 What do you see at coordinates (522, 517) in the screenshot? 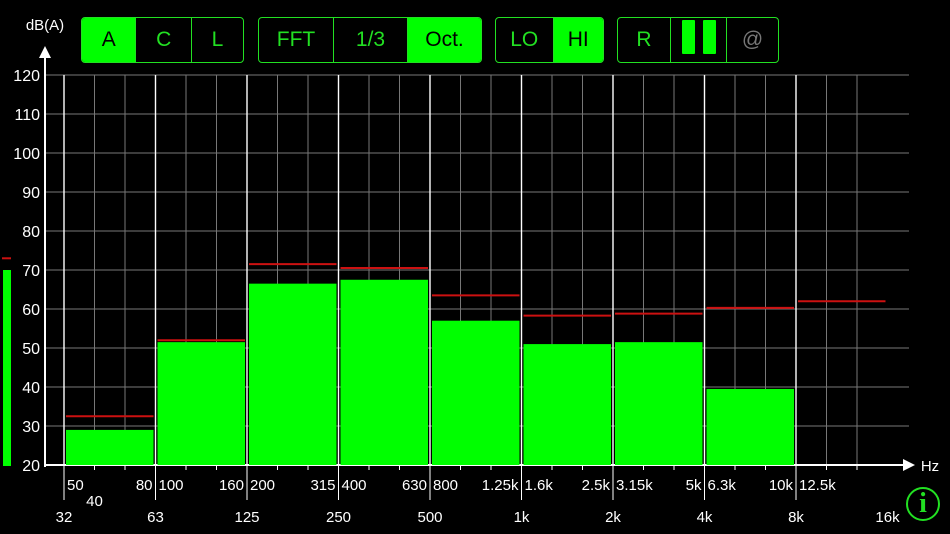
I see `x-tick-label: 1k` at bounding box center [522, 517].